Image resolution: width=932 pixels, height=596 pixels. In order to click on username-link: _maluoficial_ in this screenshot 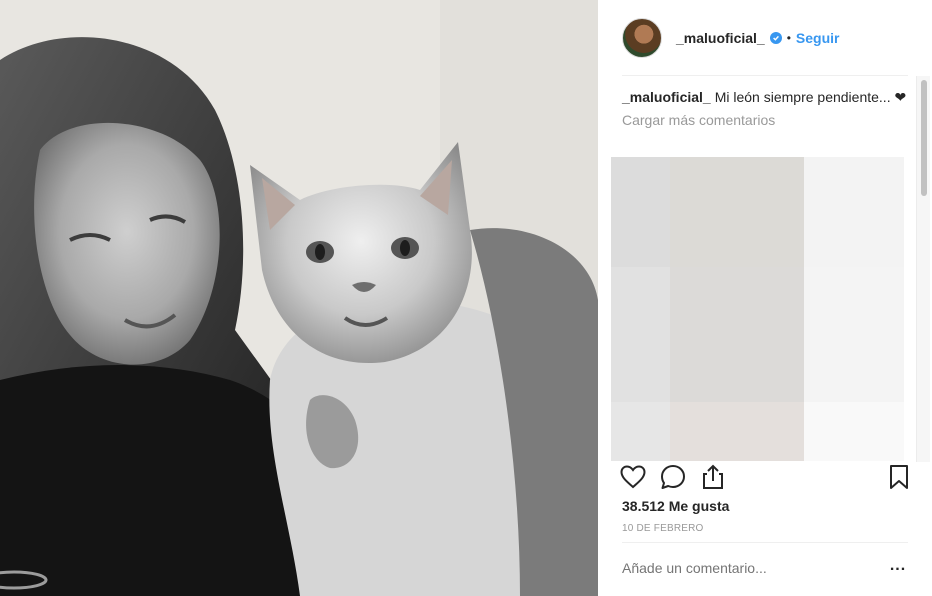, I will do `click(720, 38)`.